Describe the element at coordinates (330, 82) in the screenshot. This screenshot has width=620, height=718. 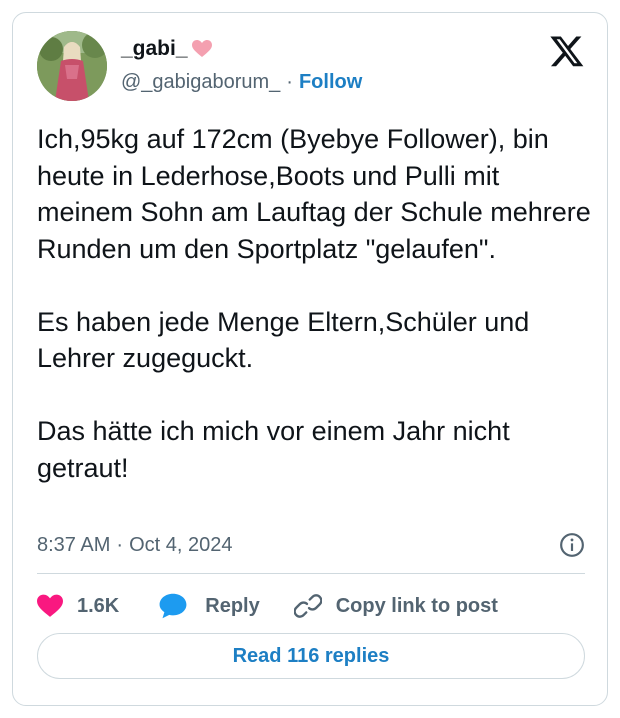
I see `follow-link: Follow` at that location.